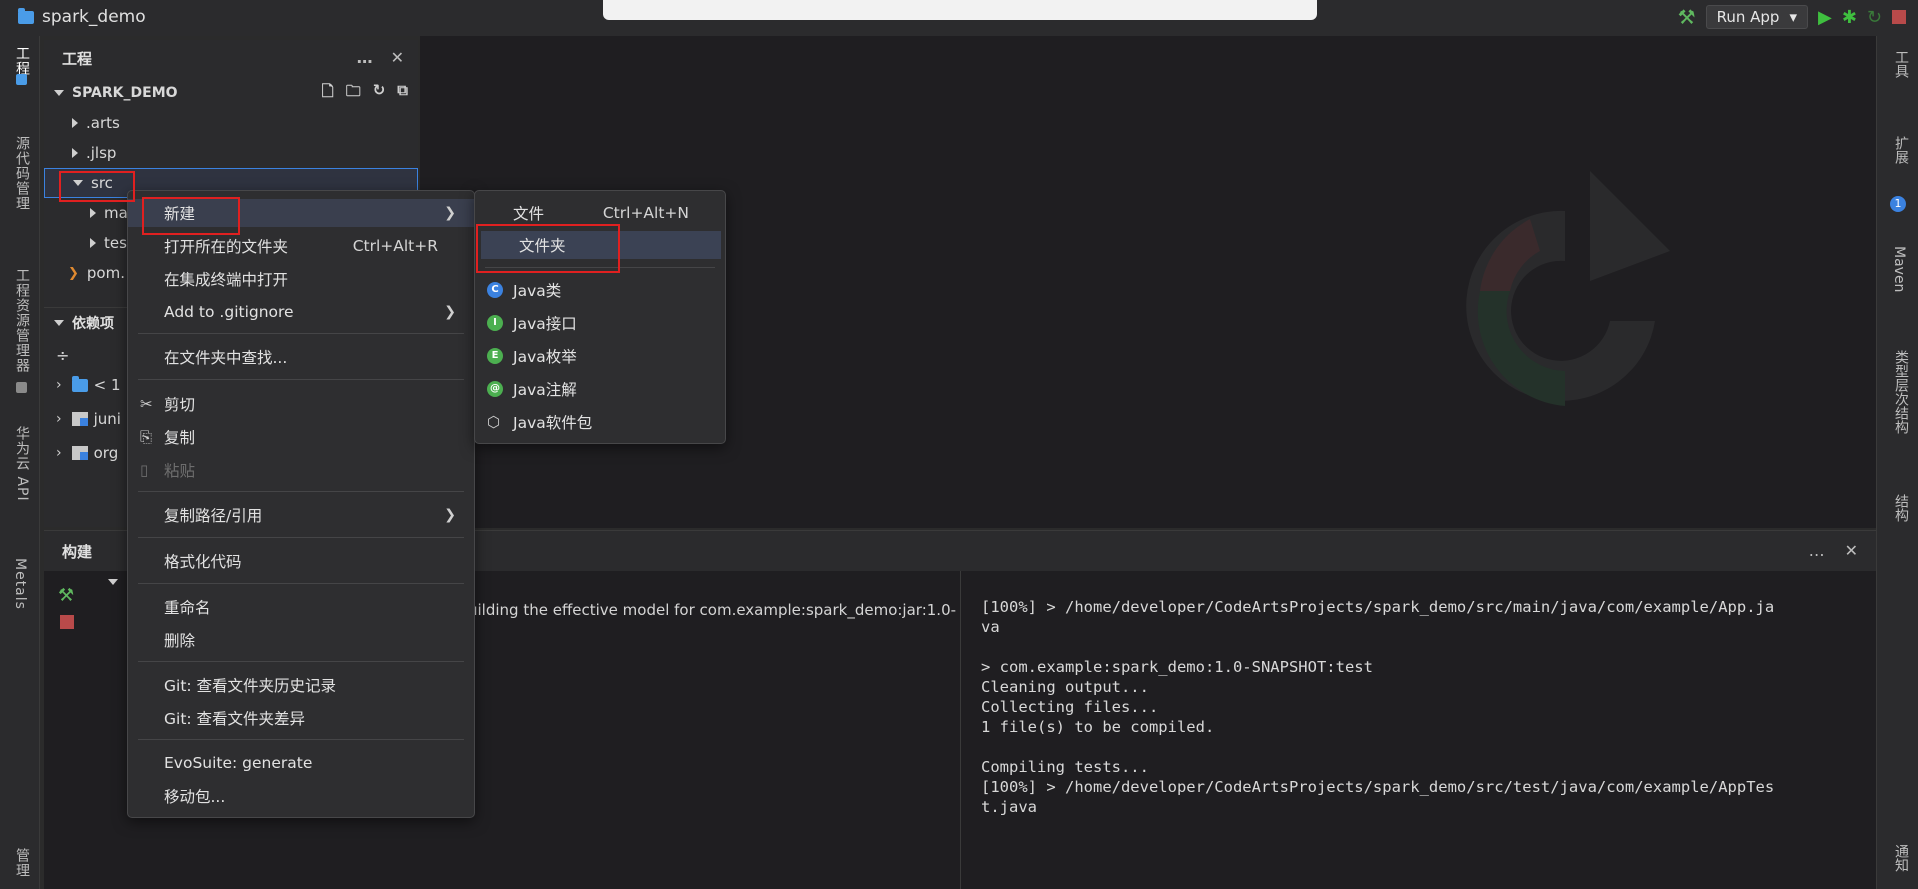 The image size is (1918, 889). Describe the element at coordinates (22, 320) in the screenshot. I see `tab-resource-explorer: 工程资源管理器` at that location.